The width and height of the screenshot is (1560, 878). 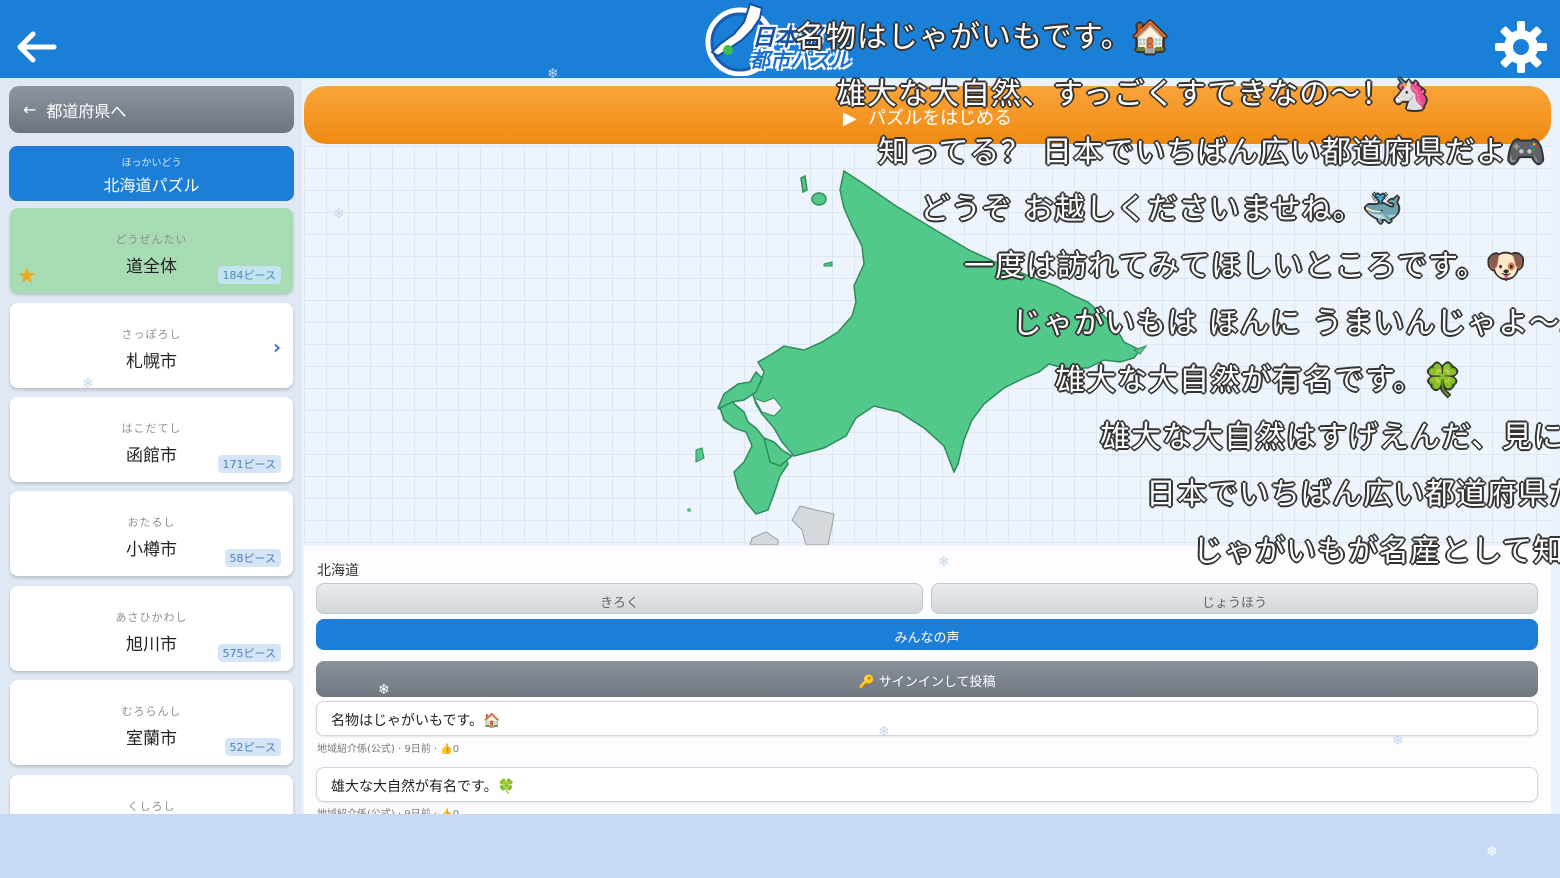 I want to click on city-card-muroran: むろらんし 室蘭市 52ピース, so click(x=151, y=722).